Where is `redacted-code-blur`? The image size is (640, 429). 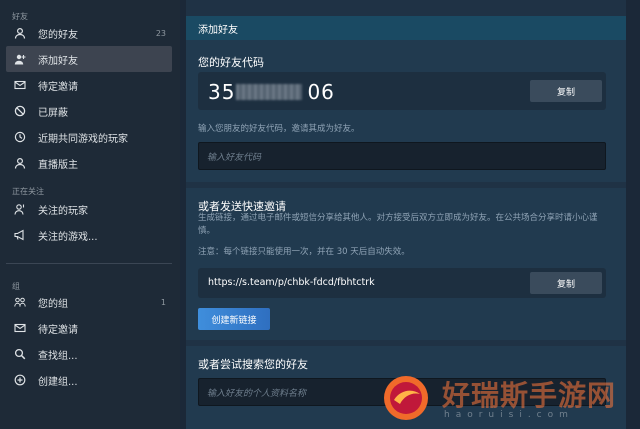
redacted-code-blur is located at coordinates (269, 92).